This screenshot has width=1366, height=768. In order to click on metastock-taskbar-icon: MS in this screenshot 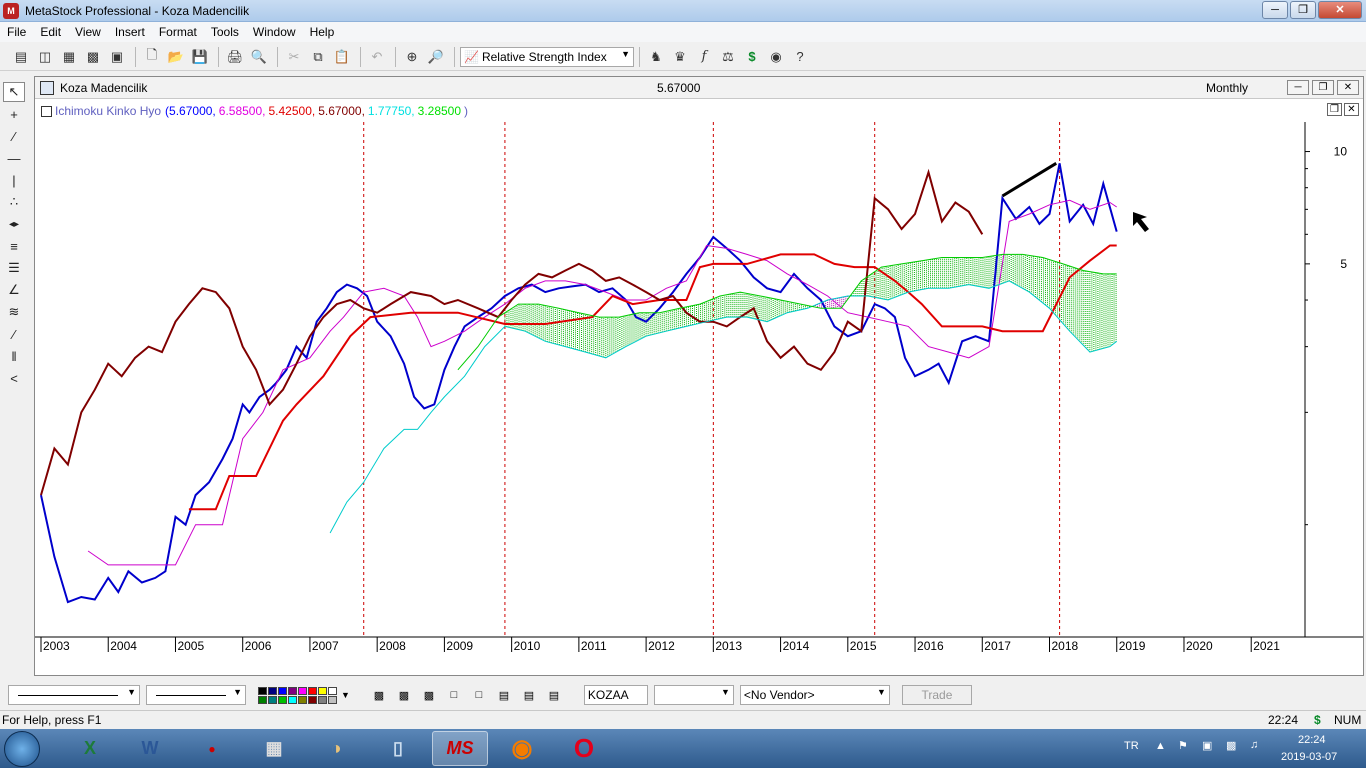, I will do `click(460, 748)`.